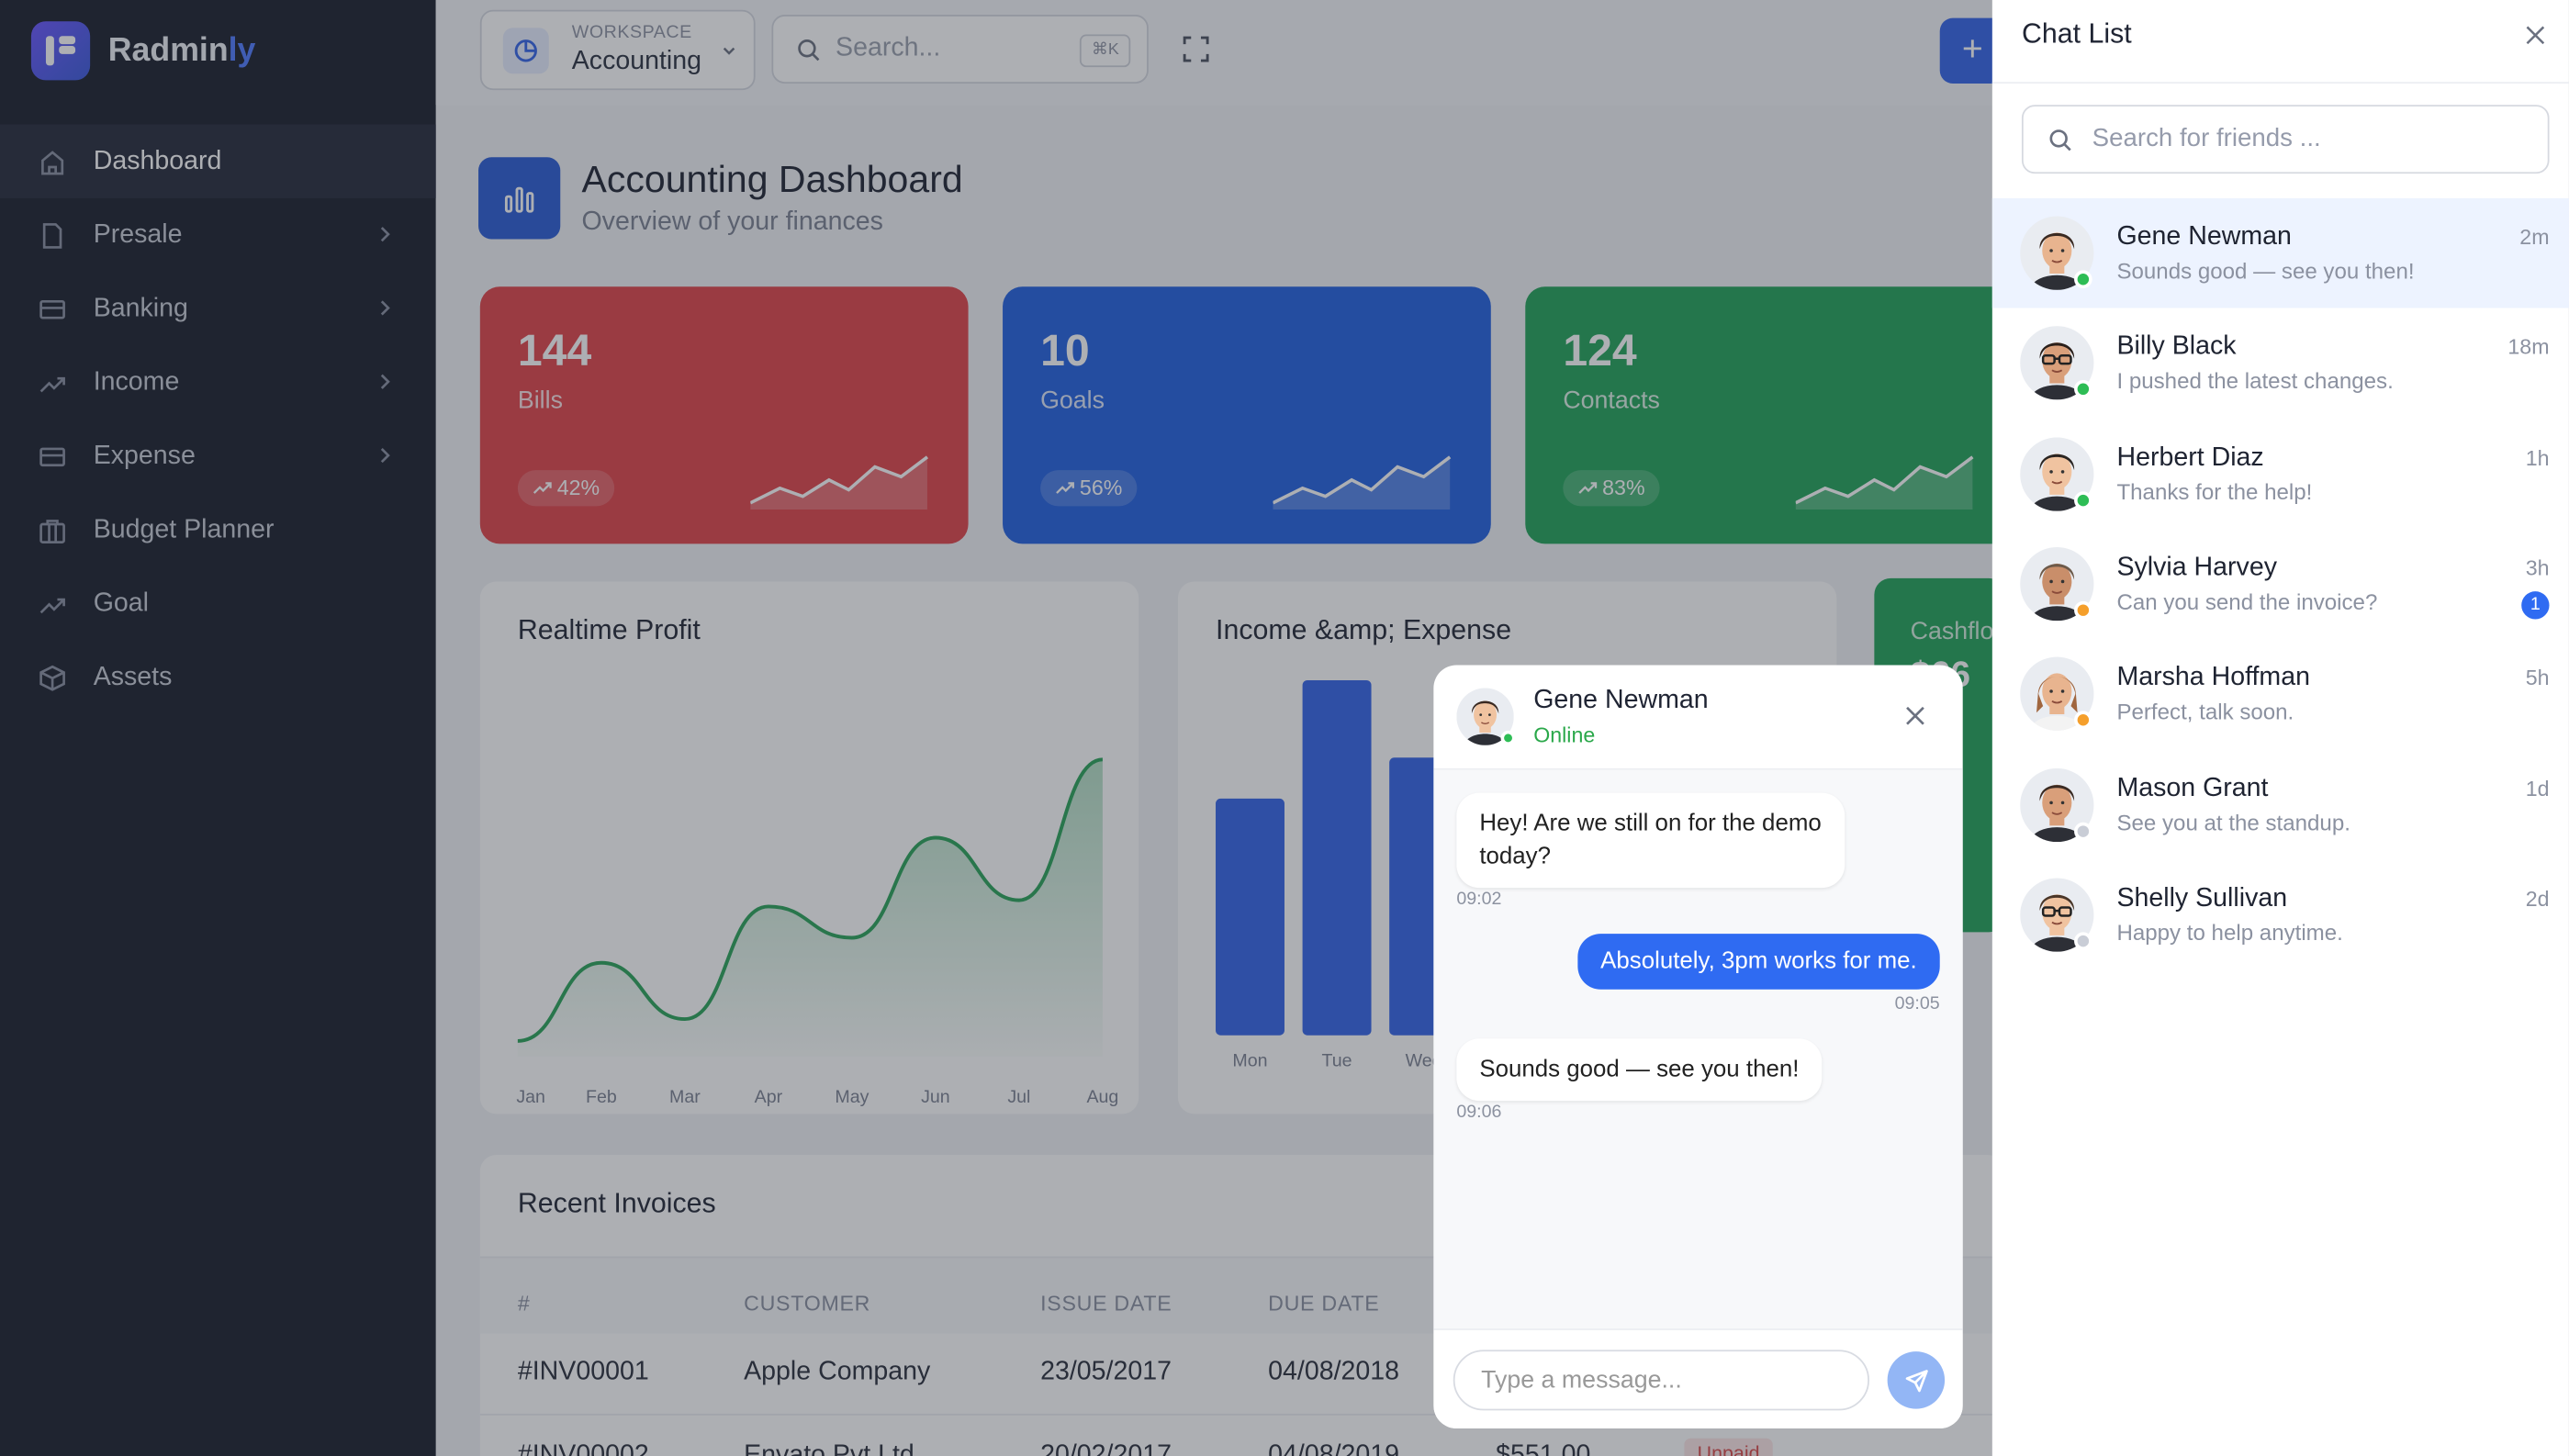  I want to click on friend-name: Gene Newman, so click(2204, 237).